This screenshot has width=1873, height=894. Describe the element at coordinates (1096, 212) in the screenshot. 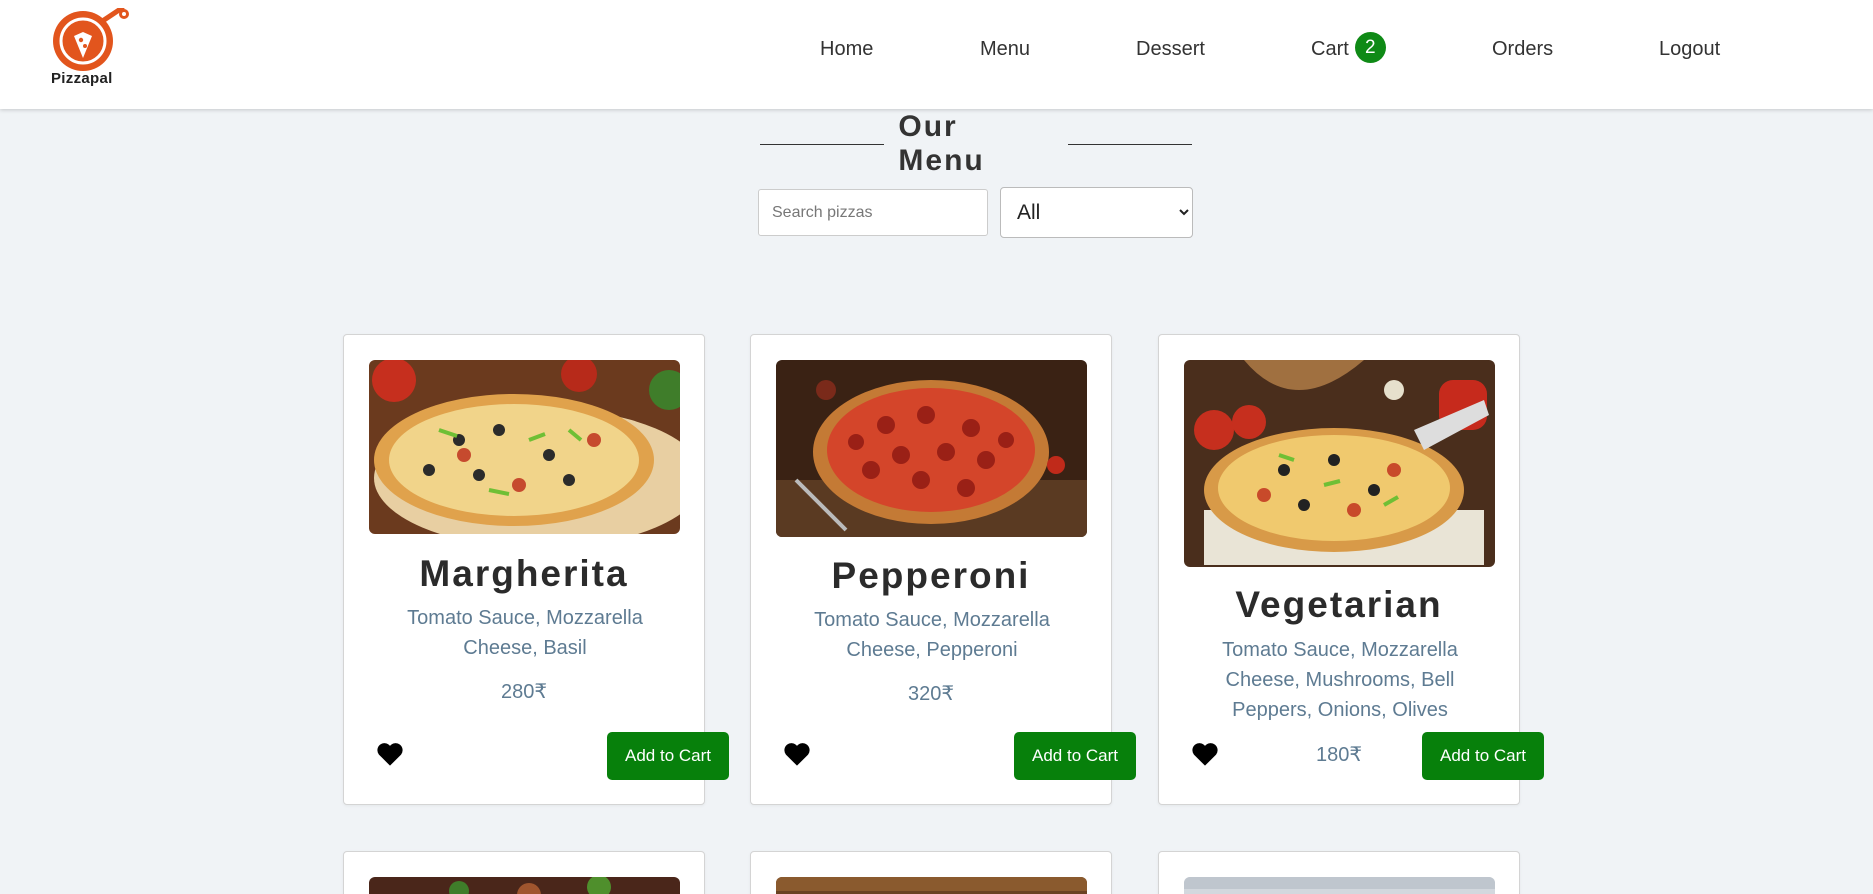

I see `category-filter-select: All` at that location.